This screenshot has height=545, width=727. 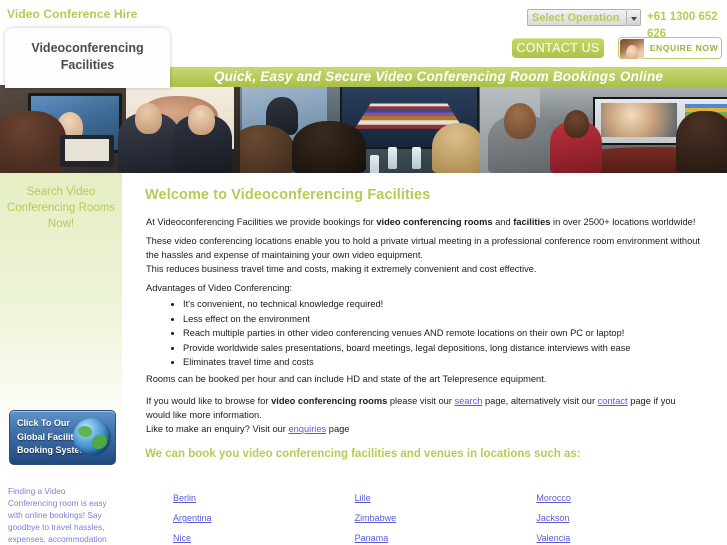 What do you see at coordinates (72, 14) in the screenshot?
I see `brand-tagline: Video Conference Hire` at bounding box center [72, 14].